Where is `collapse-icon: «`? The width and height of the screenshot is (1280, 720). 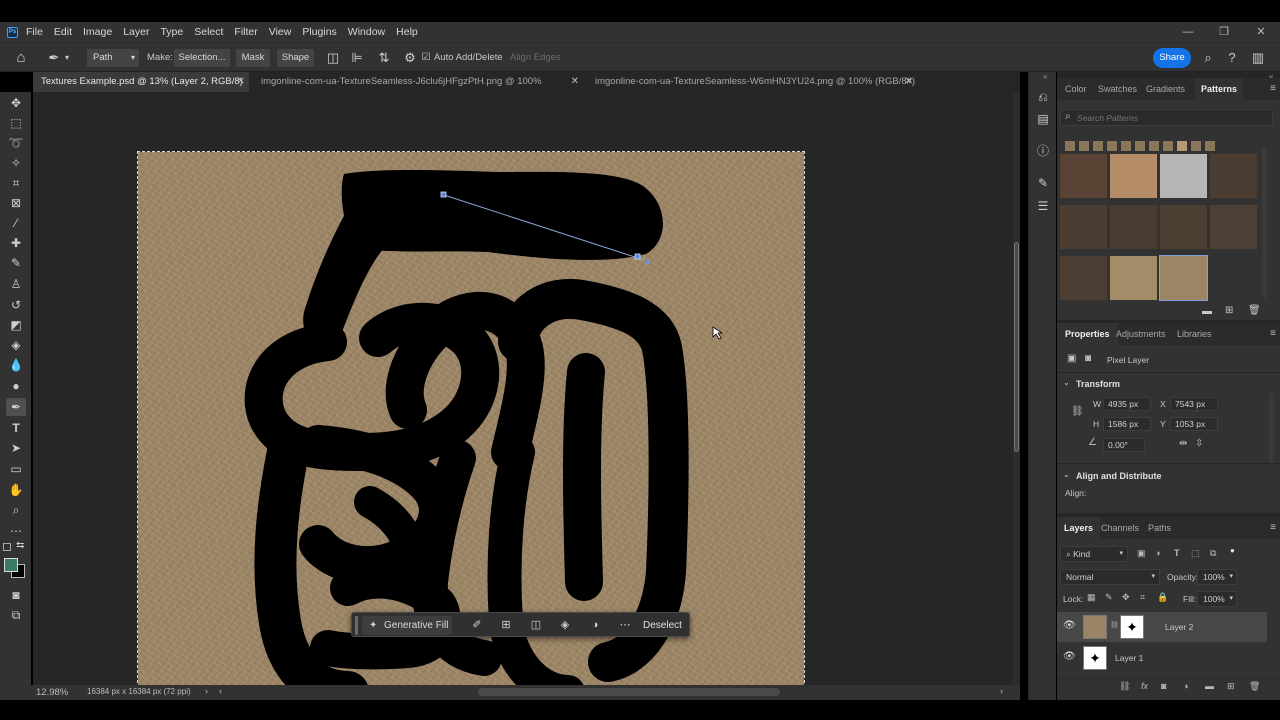 collapse-icon: « is located at coordinates (1045, 76).